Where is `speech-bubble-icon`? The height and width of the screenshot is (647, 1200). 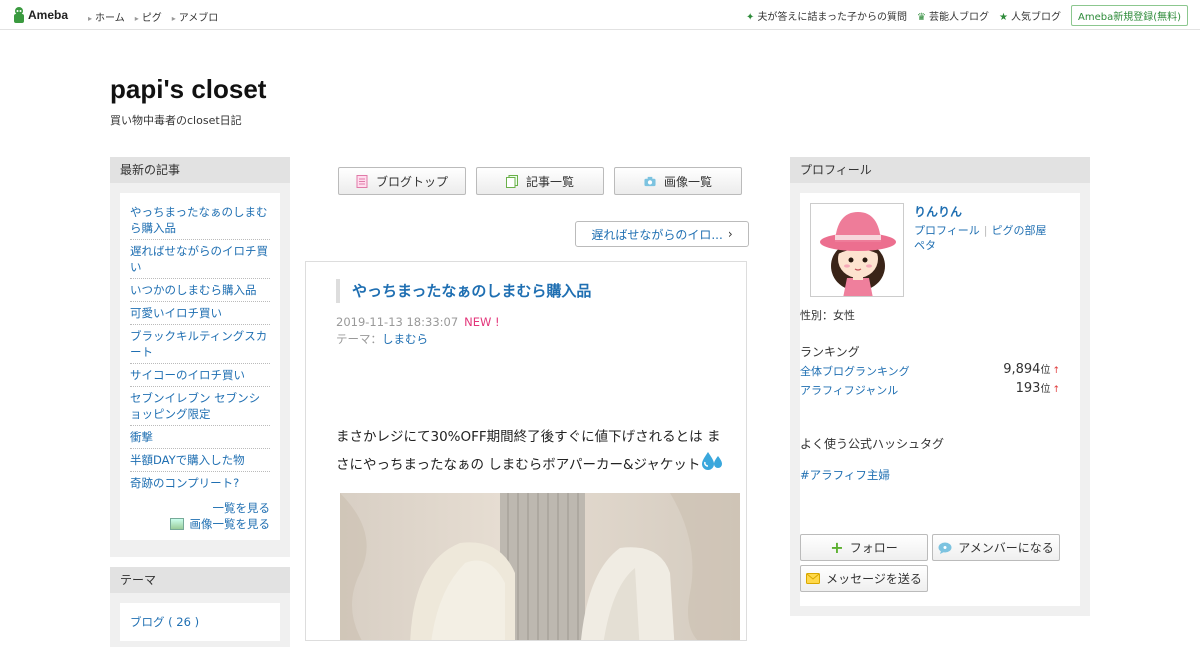 speech-bubble-icon is located at coordinates (945, 548).